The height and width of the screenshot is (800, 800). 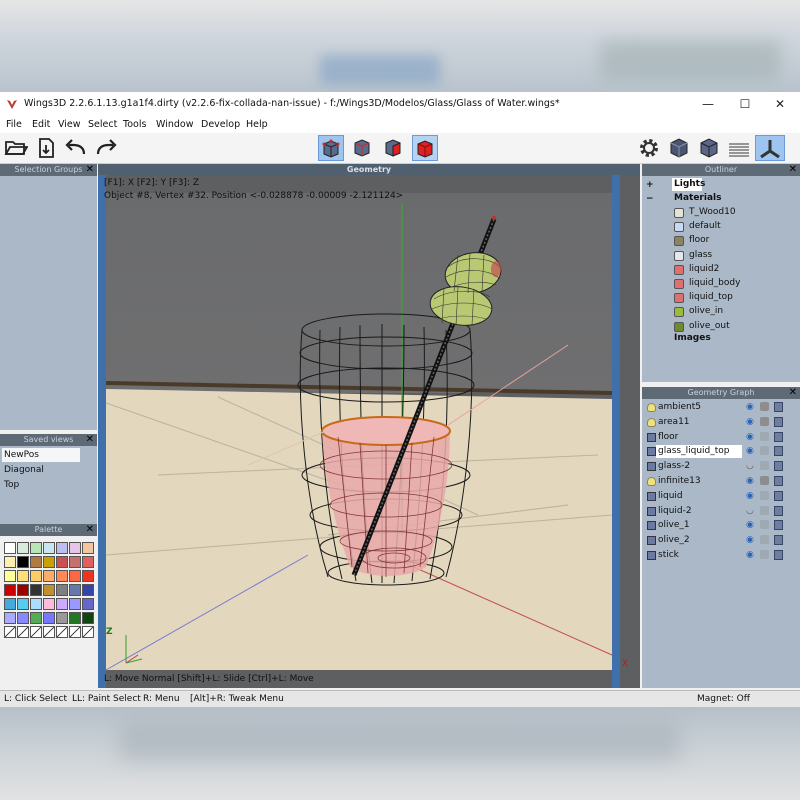 I want to click on menu-develop: Develop, so click(x=220, y=124).